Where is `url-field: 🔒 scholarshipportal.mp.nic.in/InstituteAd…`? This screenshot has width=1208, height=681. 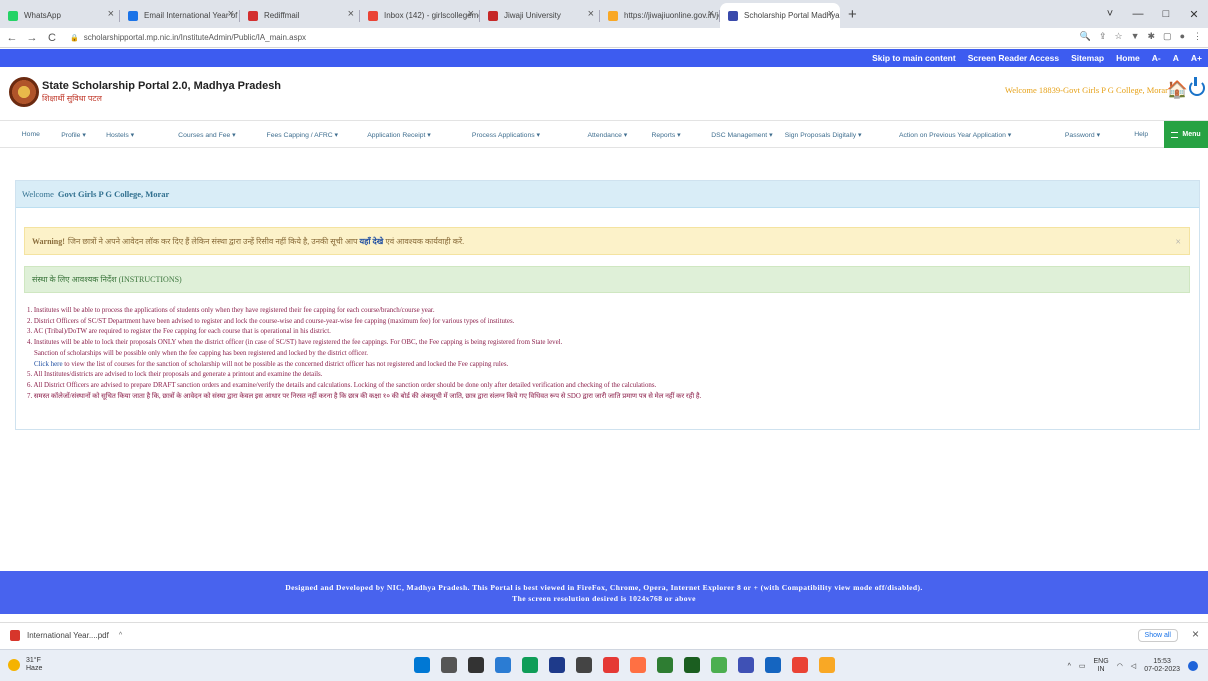 url-field: 🔒 scholarshipportal.mp.nic.in/InstituteAd… is located at coordinates (188, 37).